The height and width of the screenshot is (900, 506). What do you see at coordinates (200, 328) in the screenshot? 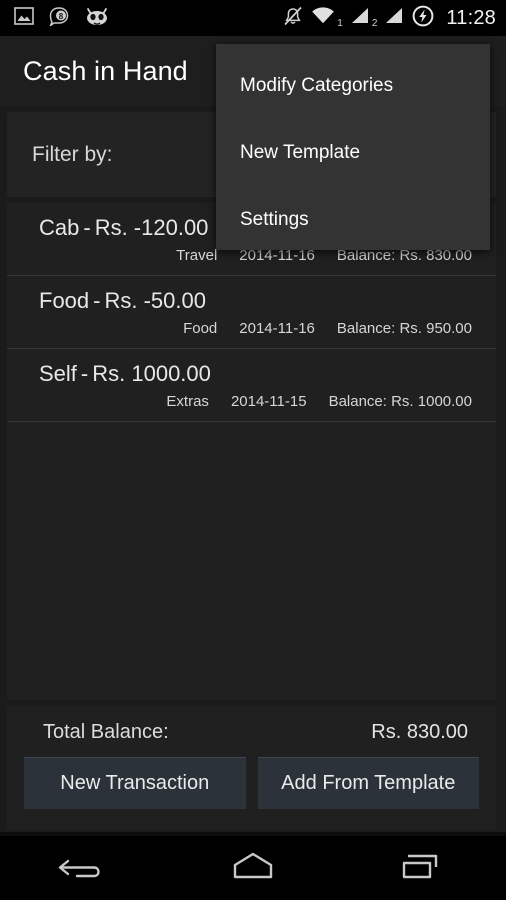
I see `transaction-category: Food` at bounding box center [200, 328].